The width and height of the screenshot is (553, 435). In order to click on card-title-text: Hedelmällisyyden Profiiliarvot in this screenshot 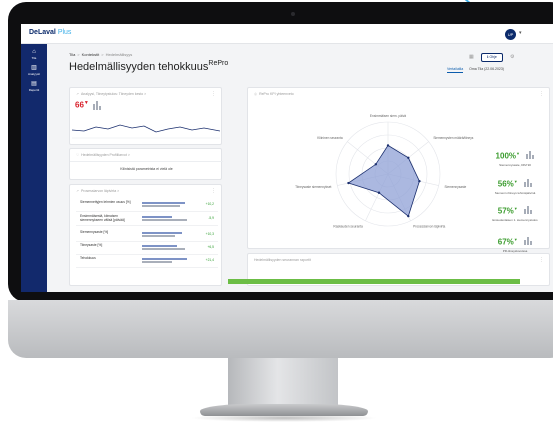, I will do `click(104, 155)`.